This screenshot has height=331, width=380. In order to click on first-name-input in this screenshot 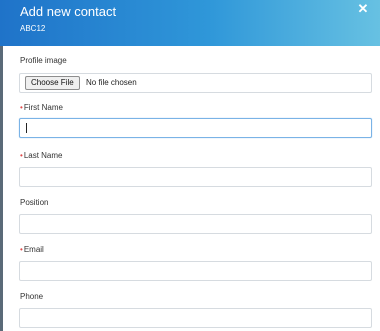, I will do `click(195, 128)`.